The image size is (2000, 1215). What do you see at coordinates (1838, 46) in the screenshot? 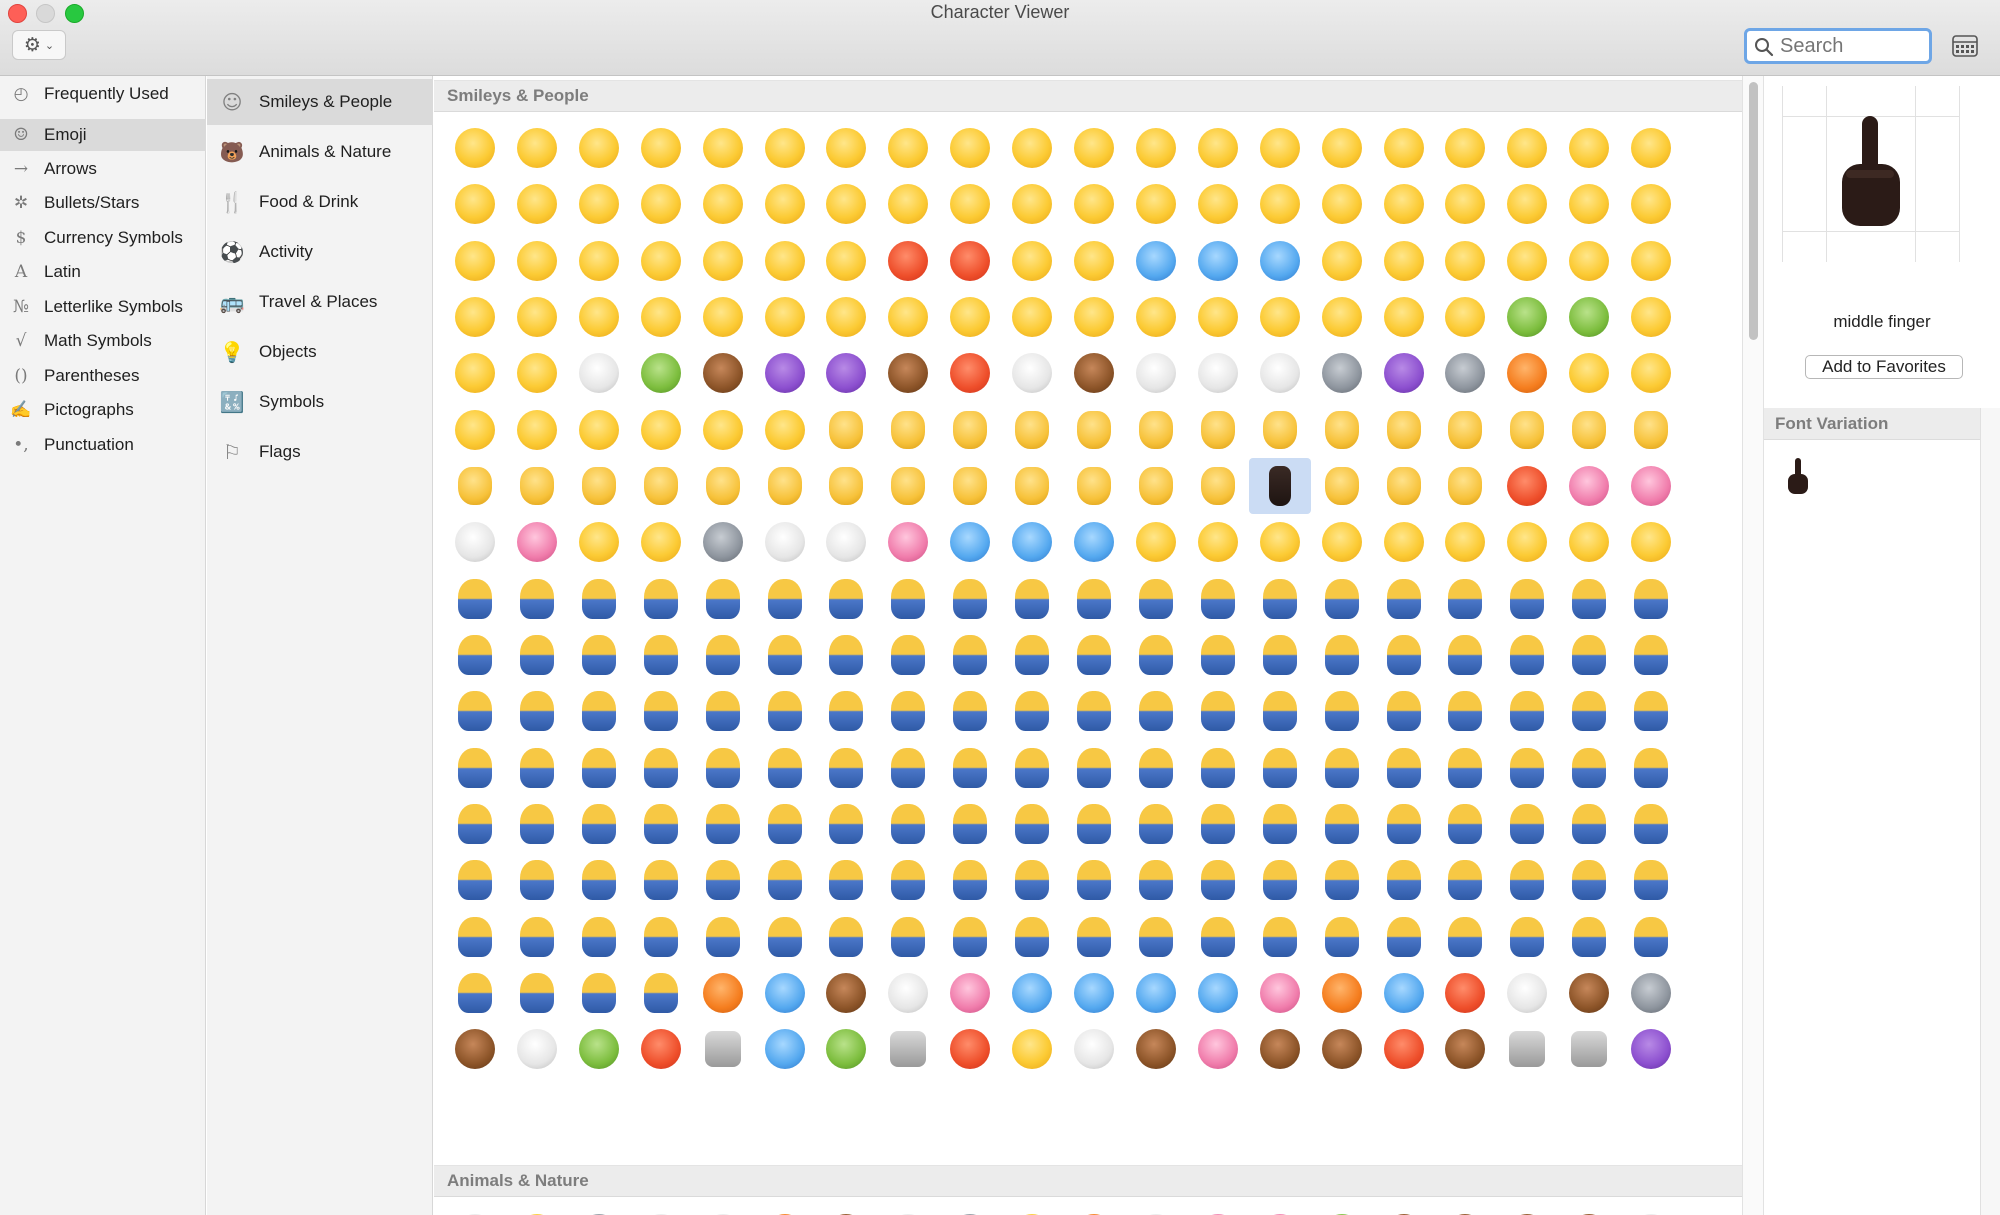
I see `search-field` at bounding box center [1838, 46].